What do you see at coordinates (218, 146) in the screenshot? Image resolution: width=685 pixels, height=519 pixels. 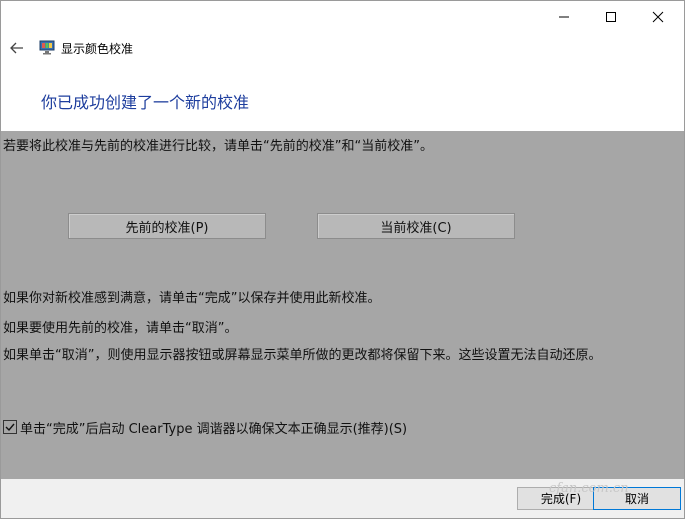 I see `compare-instructions: 若要将此校准与先前的校准进行比较，请单击“先前的校准”和“当前校准”。` at bounding box center [218, 146].